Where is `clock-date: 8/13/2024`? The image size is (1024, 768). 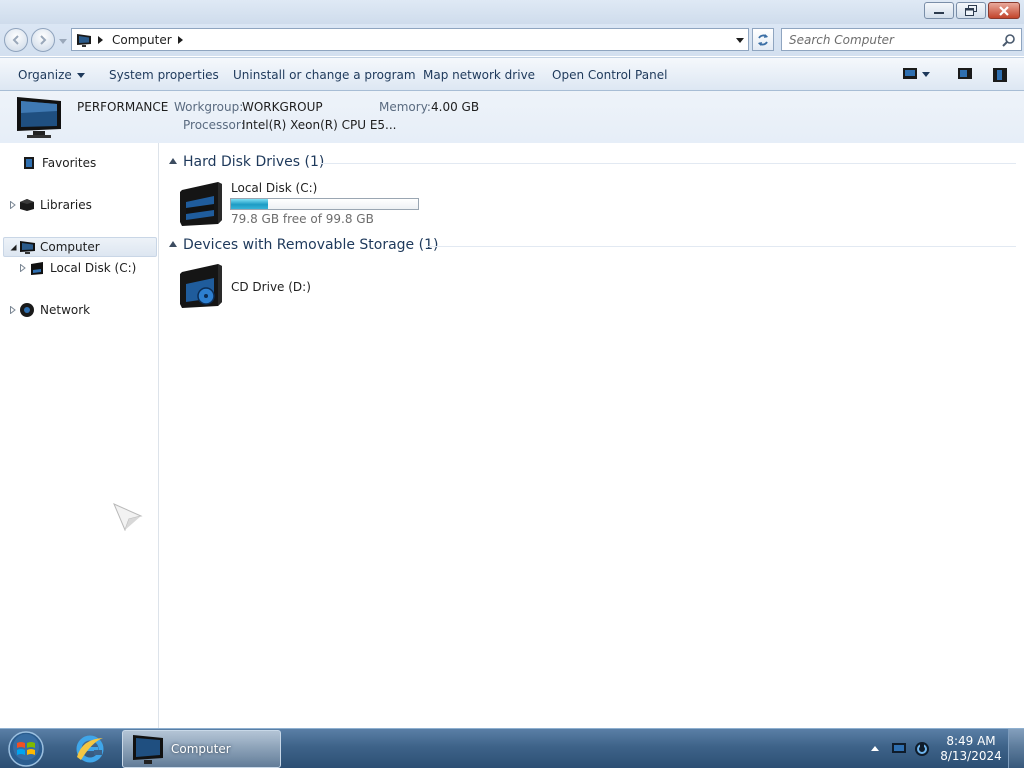
clock-date: 8/13/2024 is located at coordinates (971, 756).